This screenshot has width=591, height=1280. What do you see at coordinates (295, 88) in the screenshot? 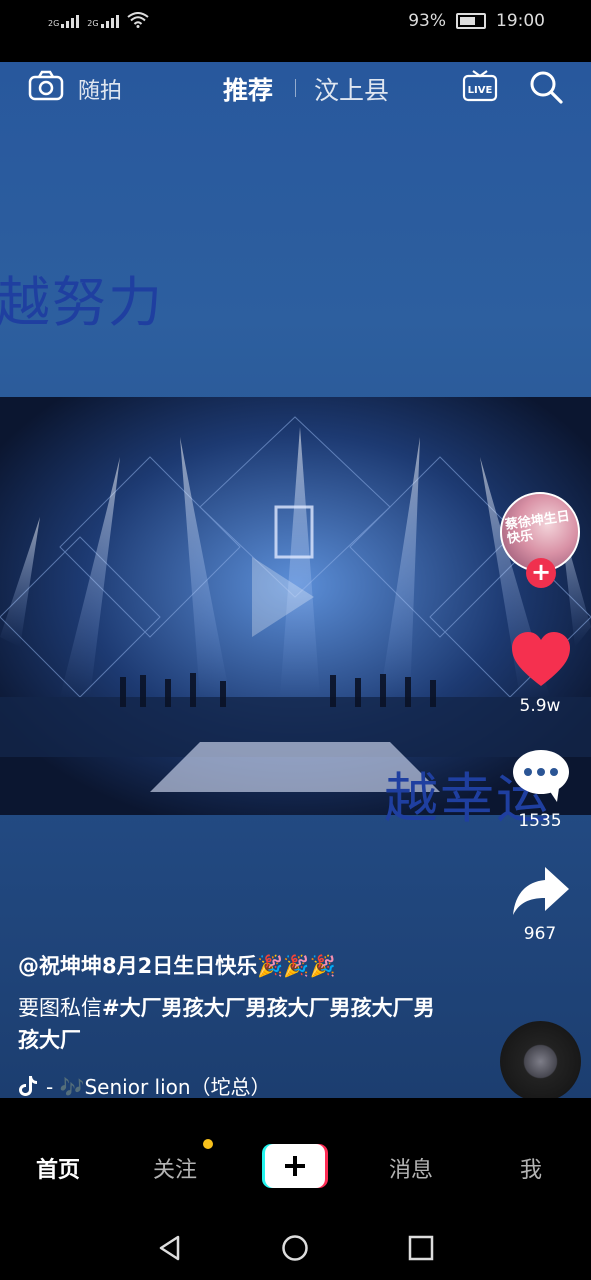
I see `tab-divider` at bounding box center [295, 88].